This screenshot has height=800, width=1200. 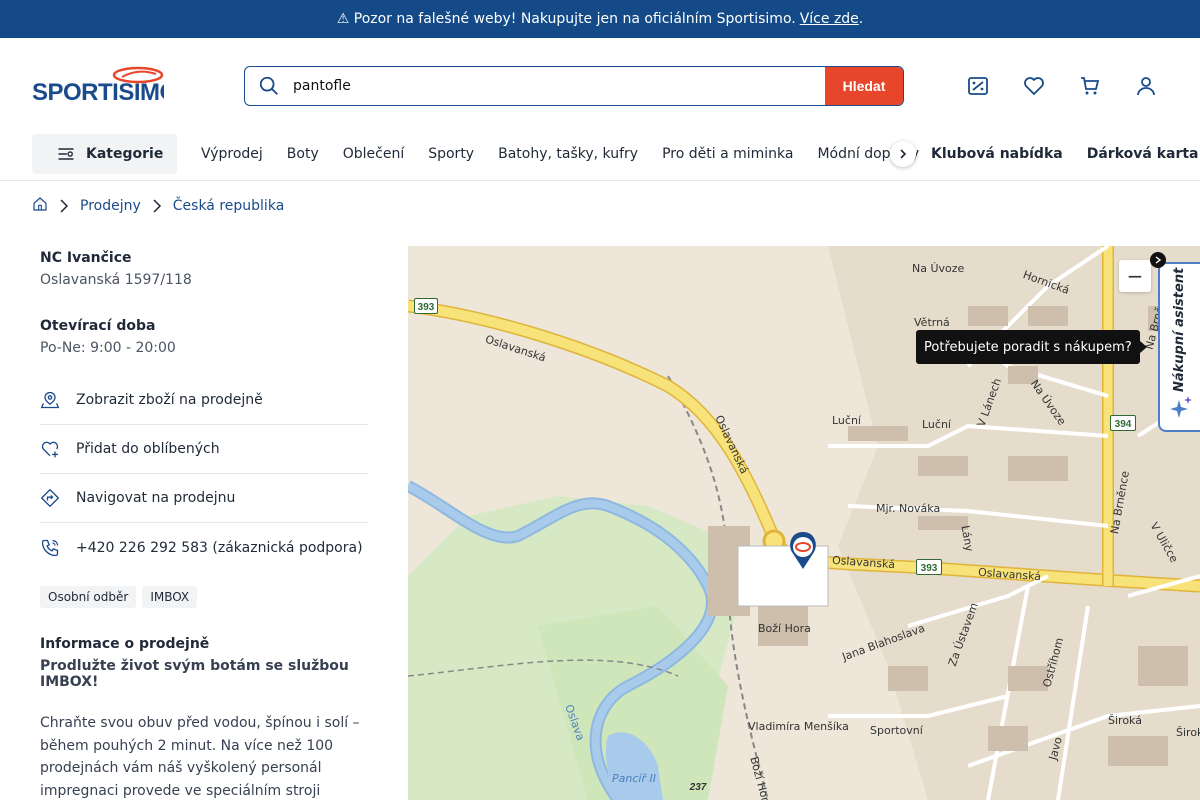 What do you see at coordinates (908, 508) in the screenshot?
I see `map-label: Mjr. Nováka` at bounding box center [908, 508].